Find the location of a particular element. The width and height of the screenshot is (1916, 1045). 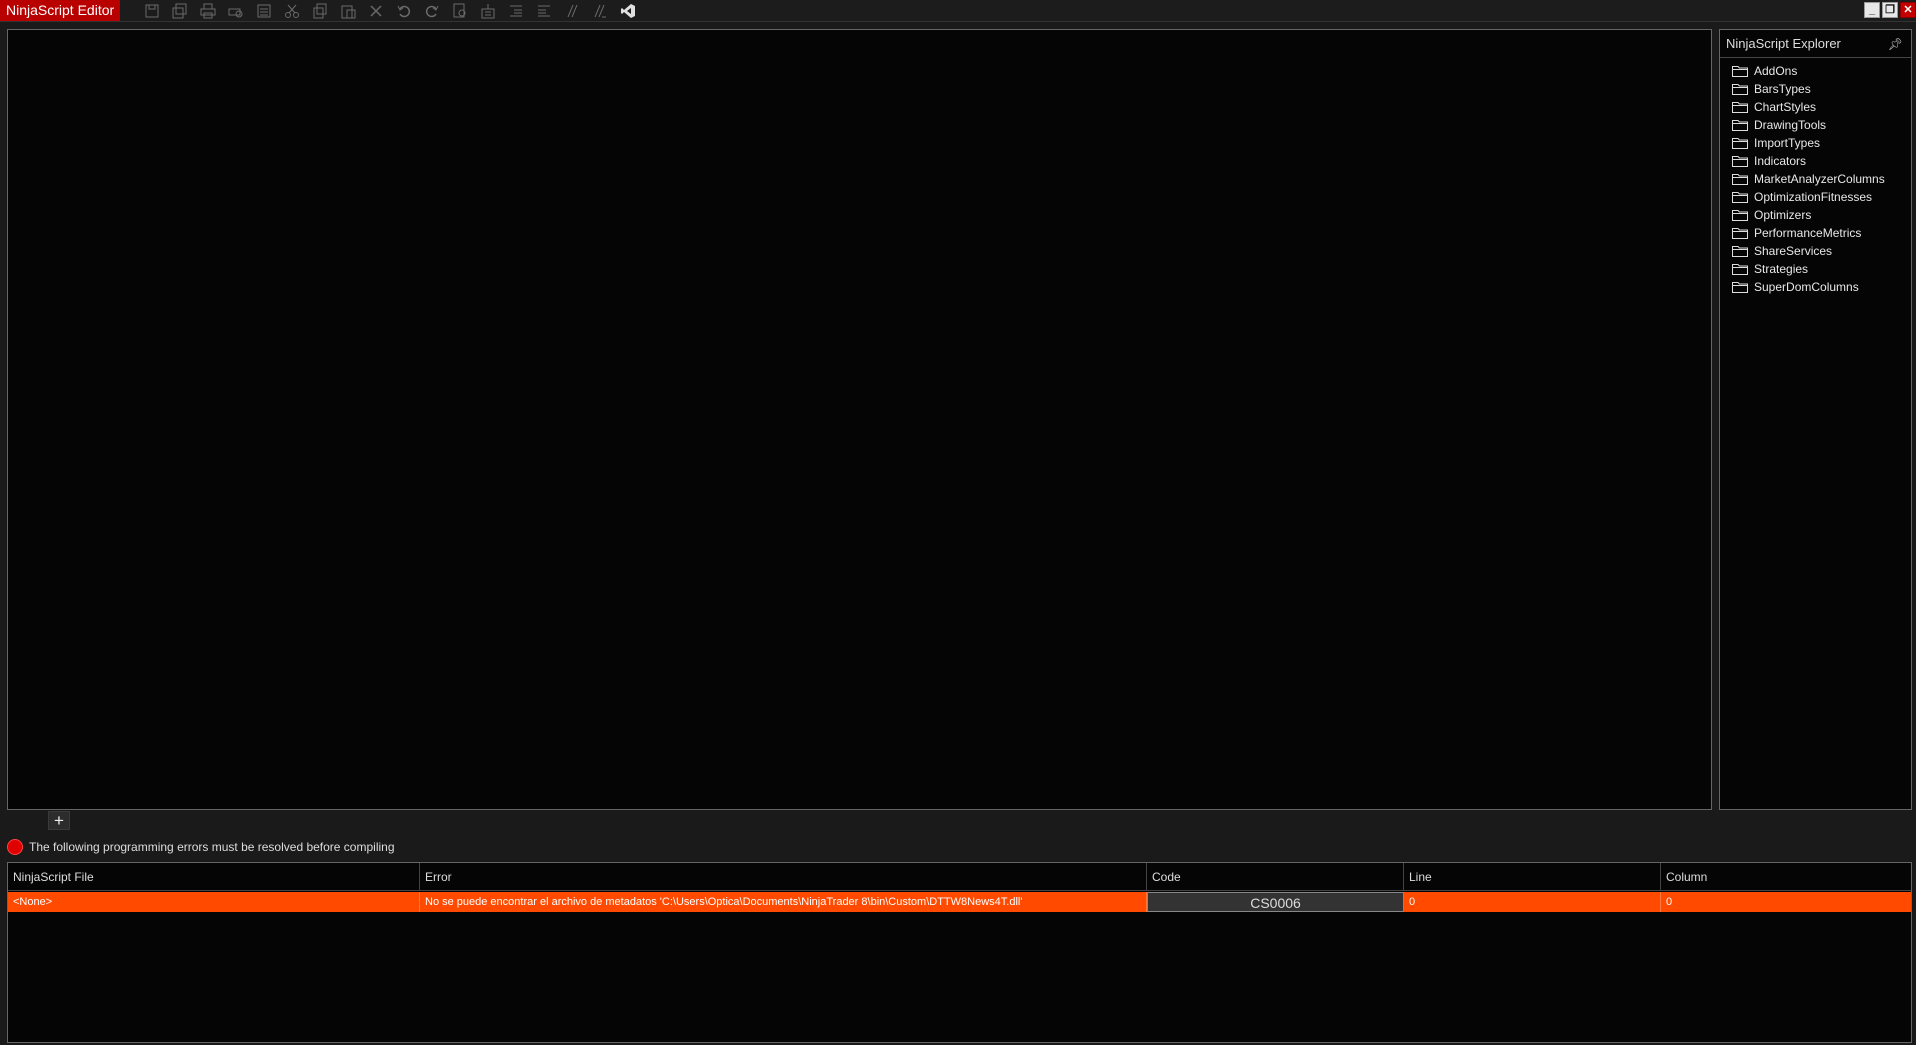

explorer-folder-label: BarsTypes is located at coordinates (1782, 89).